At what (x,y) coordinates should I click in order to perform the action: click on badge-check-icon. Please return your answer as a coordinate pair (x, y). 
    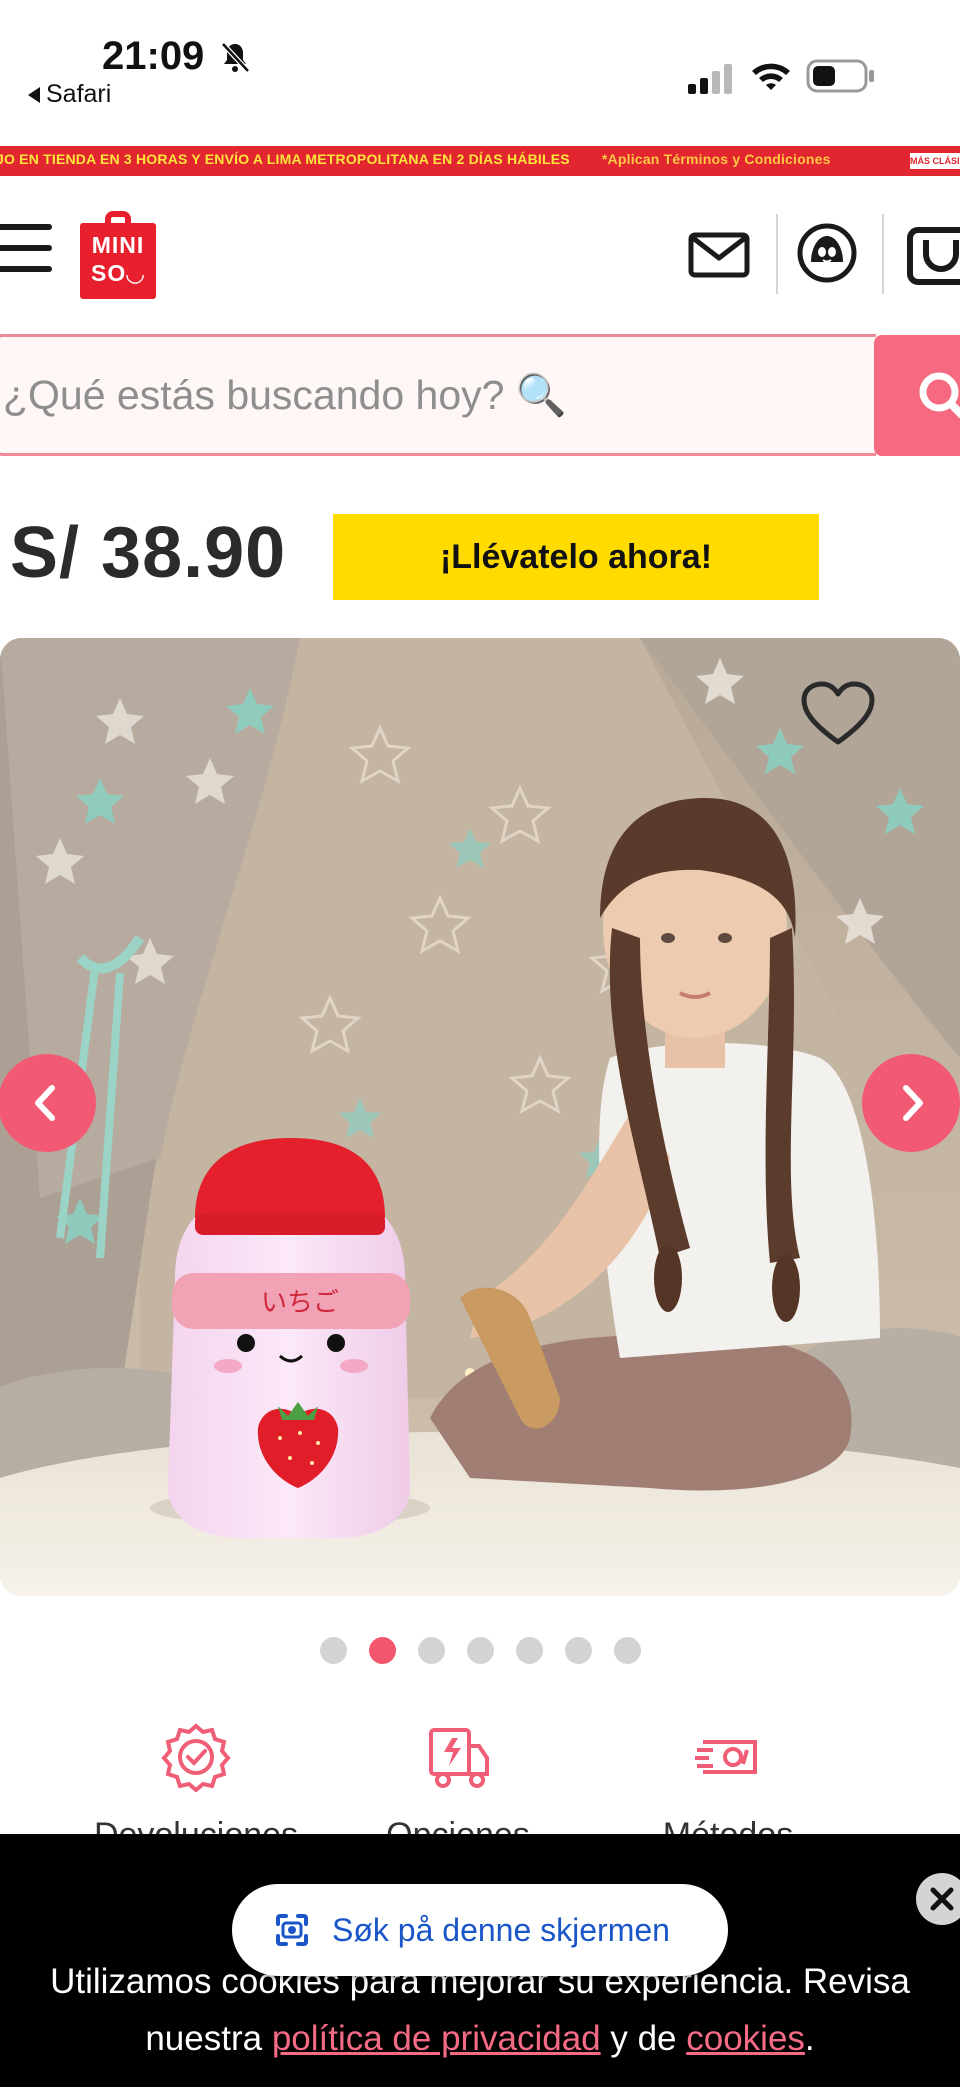
    Looking at the image, I should click on (196, 1757).